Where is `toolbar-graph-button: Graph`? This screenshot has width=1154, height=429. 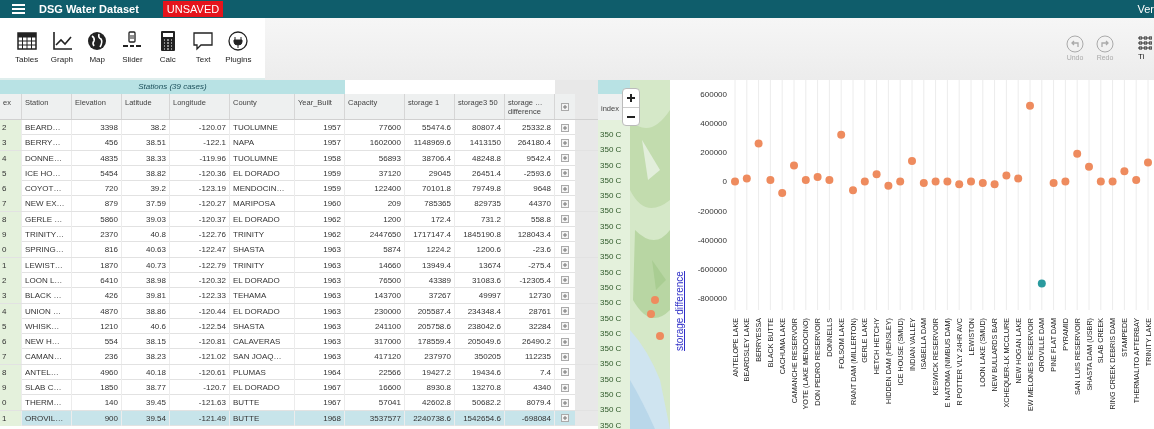 toolbar-graph-button: Graph is located at coordinates (62, 48).